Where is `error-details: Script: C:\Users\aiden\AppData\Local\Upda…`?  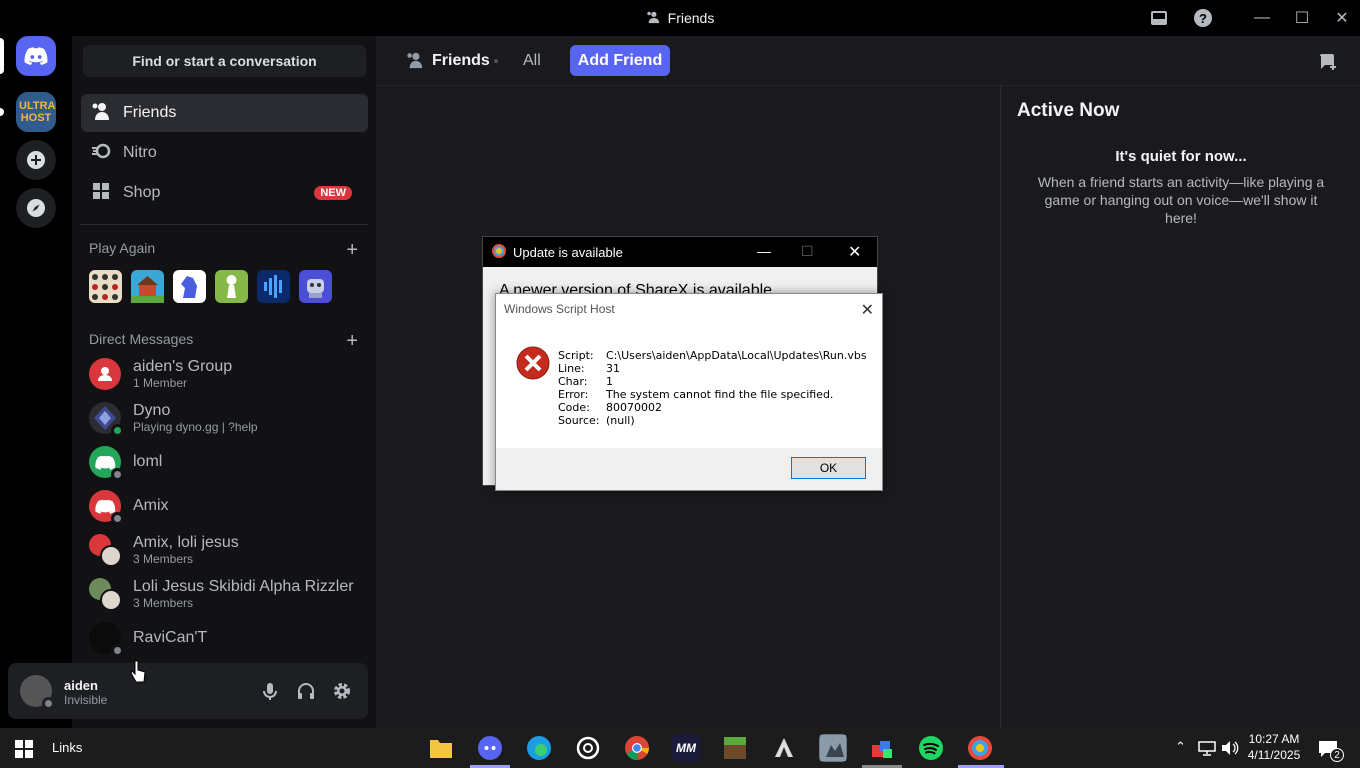
error-details: Script: C:\Users\aiden\AppData\Local\Upda… is located at coordinates (712, 388).